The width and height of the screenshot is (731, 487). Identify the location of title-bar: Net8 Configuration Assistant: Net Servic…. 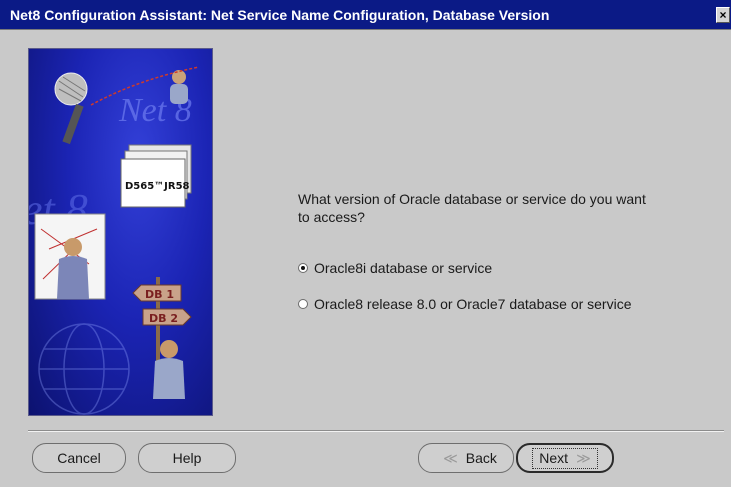
(365, 15).